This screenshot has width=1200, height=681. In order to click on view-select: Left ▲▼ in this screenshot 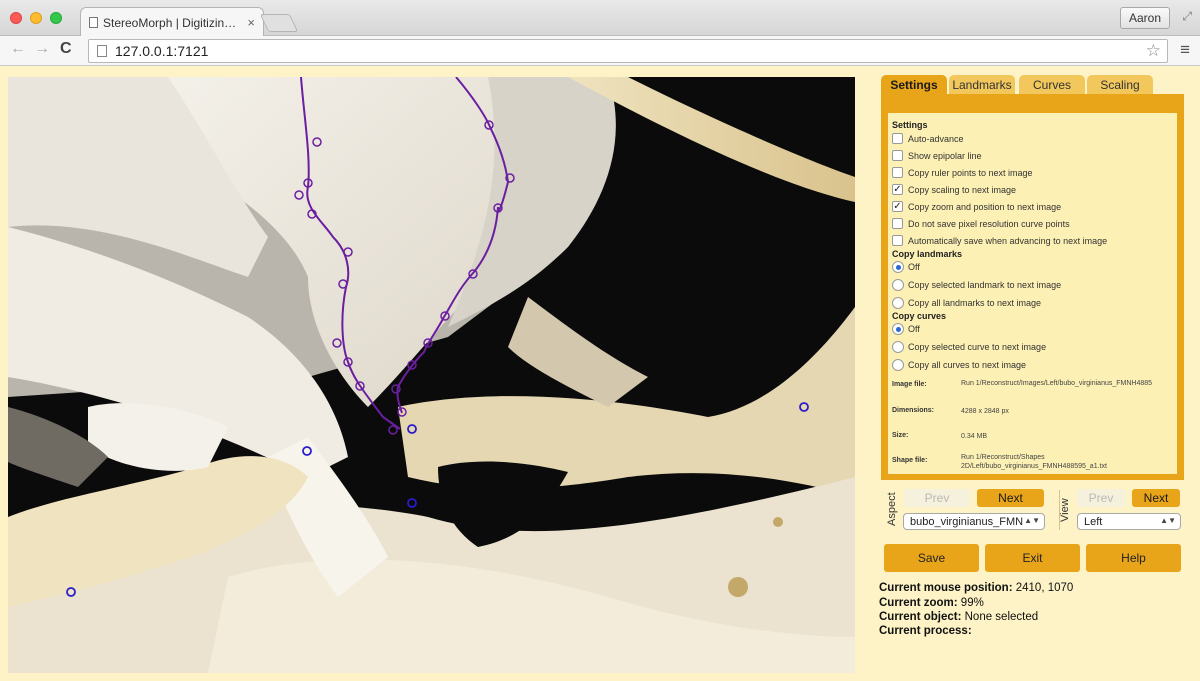, I will do `click(1129, 521)`.